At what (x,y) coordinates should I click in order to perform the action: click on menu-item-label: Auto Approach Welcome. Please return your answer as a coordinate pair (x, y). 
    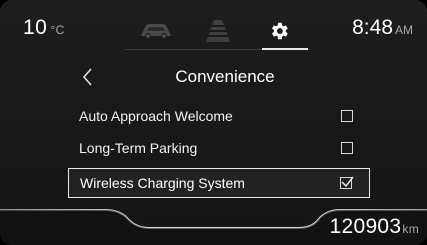
    Looking at the image, I should click on (156, 116).